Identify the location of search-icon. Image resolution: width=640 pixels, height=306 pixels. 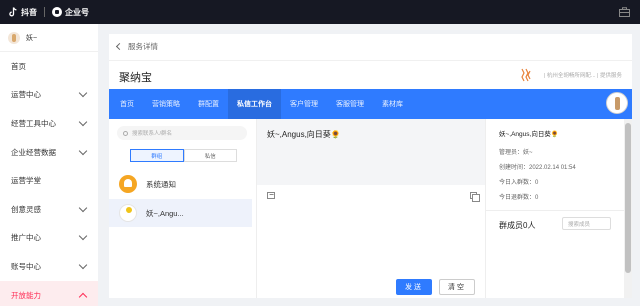
(125, 133).